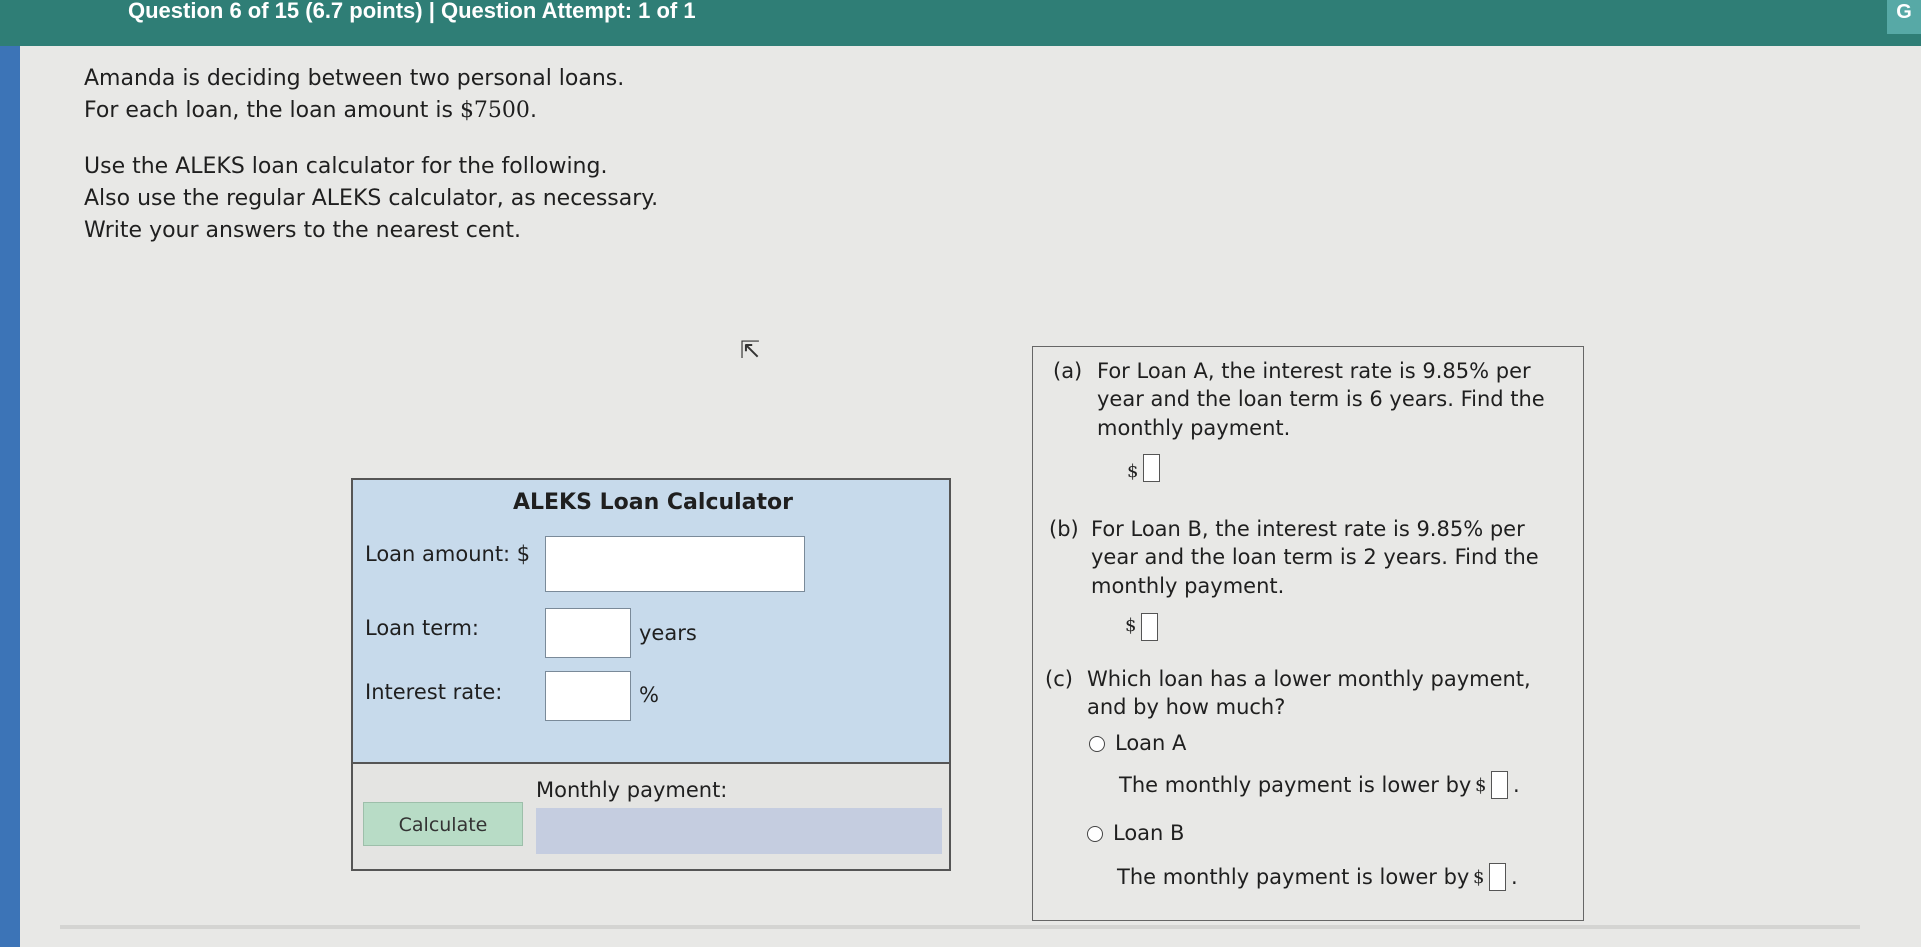 This screenshot has height=947, width=1921. What do you see at coordinates (1151, 468) in the screenshot?
I see `part-a-answer-input` at bounding box center [1151, 468].